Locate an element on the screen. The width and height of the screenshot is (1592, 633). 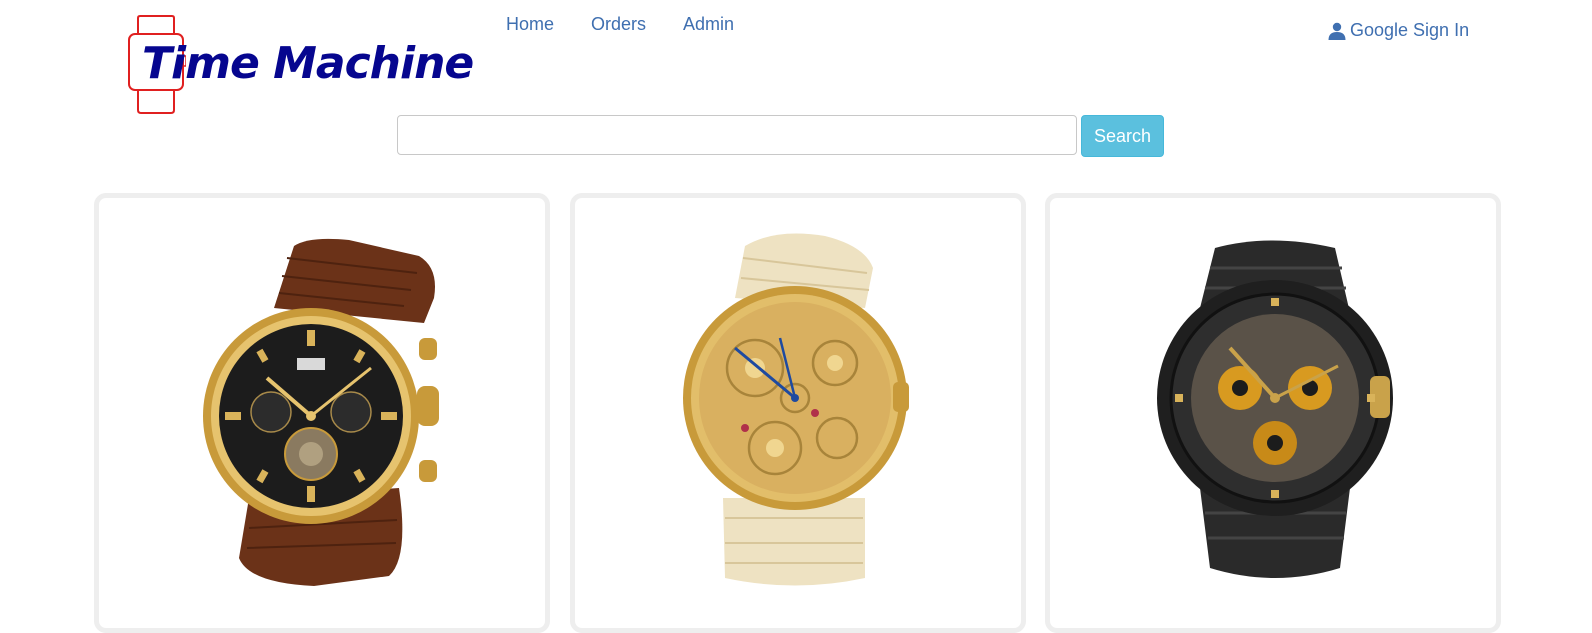
nav-item-admin: Admin is located at coordinates (708, 24).